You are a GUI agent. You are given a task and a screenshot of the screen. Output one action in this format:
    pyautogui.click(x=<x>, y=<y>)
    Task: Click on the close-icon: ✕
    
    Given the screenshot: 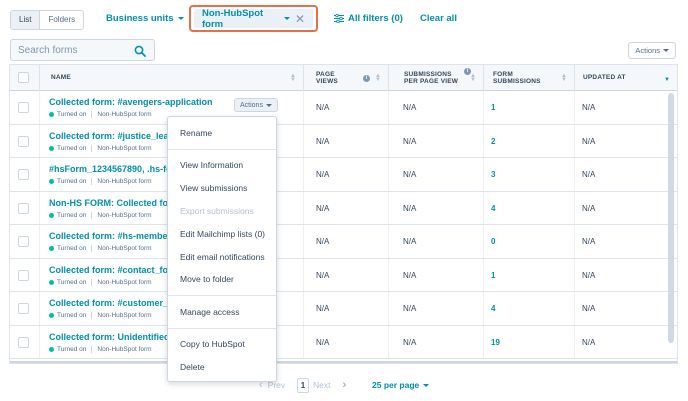 What is the action you would take?
    pyautogui.click(x=300, y=19)
    